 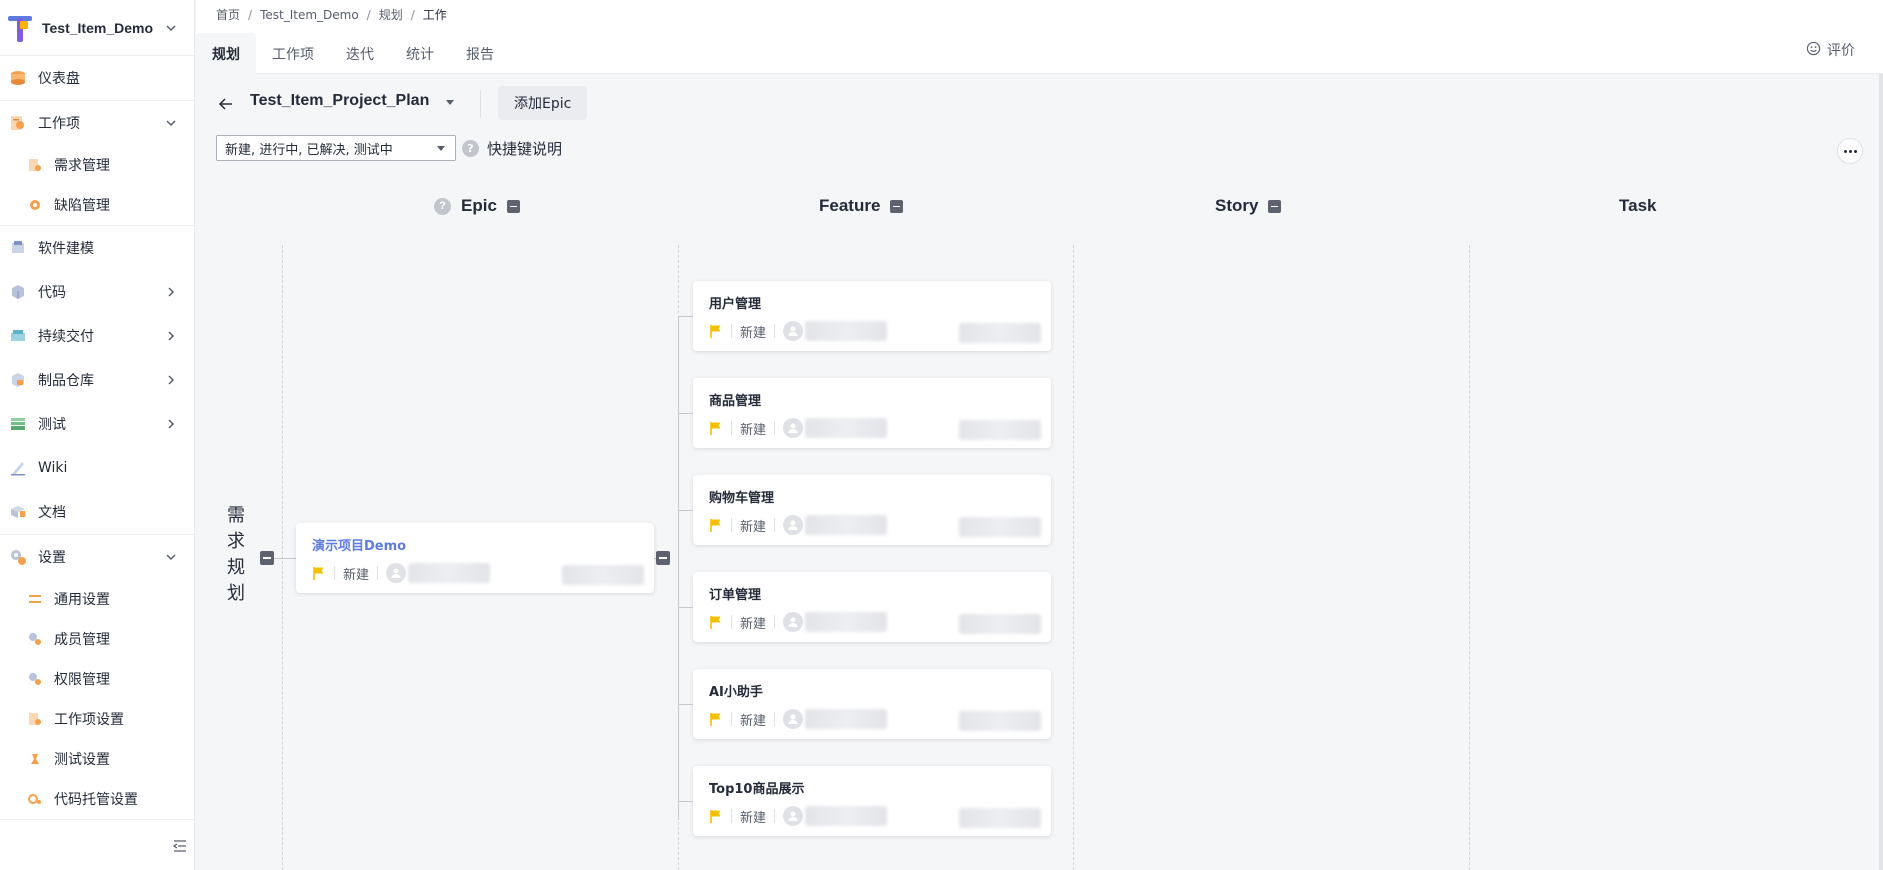 What do you see at coordinates (82, 206) in the screenshot?
I see `sidebar-item-label: 缺陷管理` at bounding box center [82, 206].